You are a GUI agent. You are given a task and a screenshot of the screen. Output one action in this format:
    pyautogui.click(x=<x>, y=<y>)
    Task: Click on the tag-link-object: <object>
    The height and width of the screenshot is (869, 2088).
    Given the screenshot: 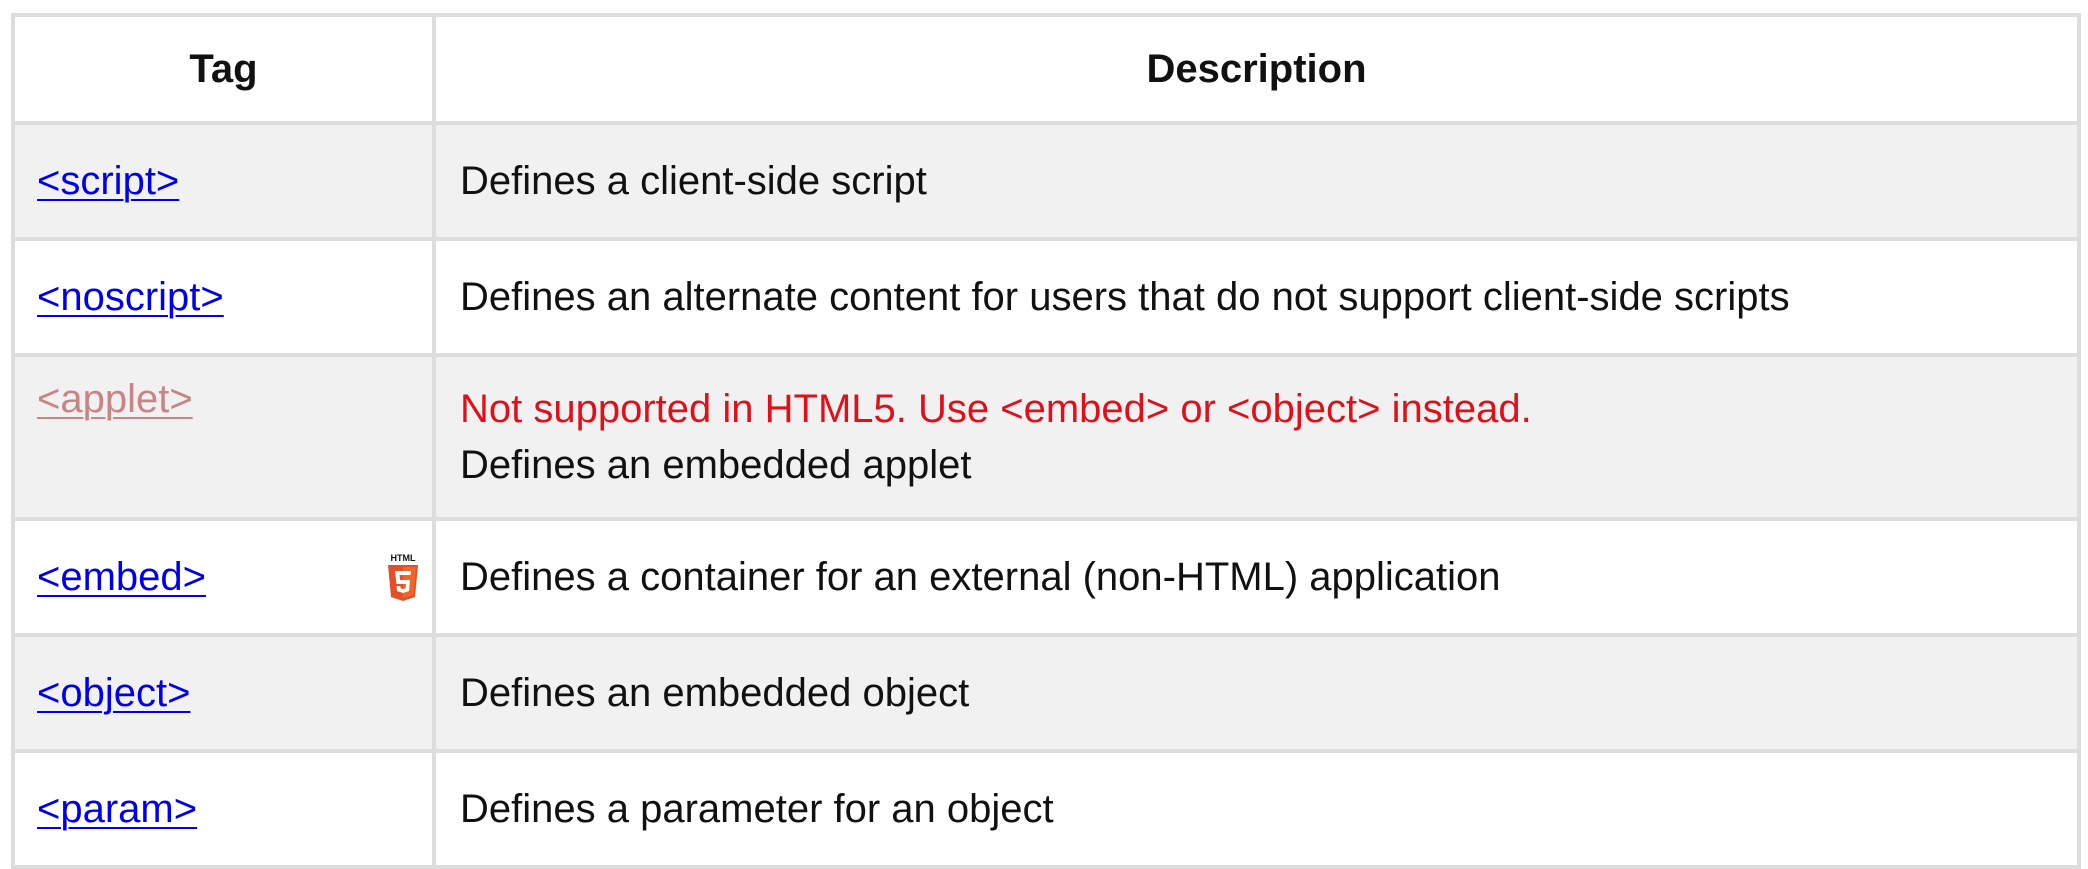 What is the action you would take?
    pyautogui.click(x=113, y=693)
    